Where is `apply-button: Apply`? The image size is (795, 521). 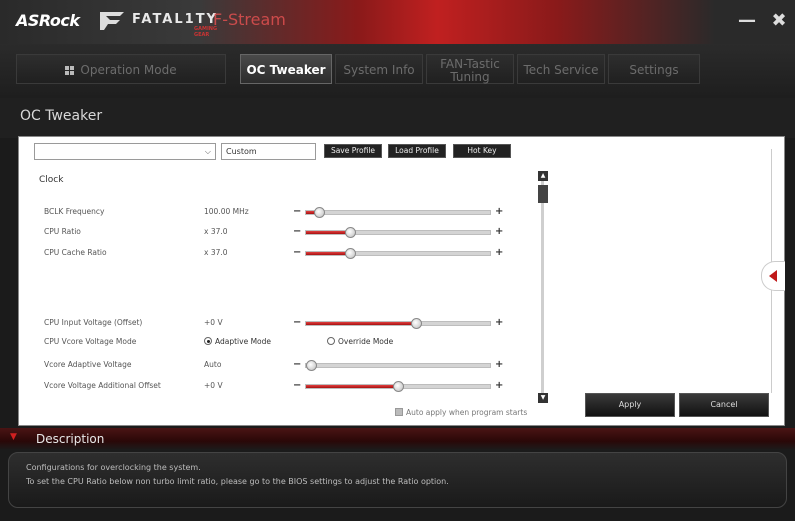
apply-button: Apply is located at coordinates (630, 405).